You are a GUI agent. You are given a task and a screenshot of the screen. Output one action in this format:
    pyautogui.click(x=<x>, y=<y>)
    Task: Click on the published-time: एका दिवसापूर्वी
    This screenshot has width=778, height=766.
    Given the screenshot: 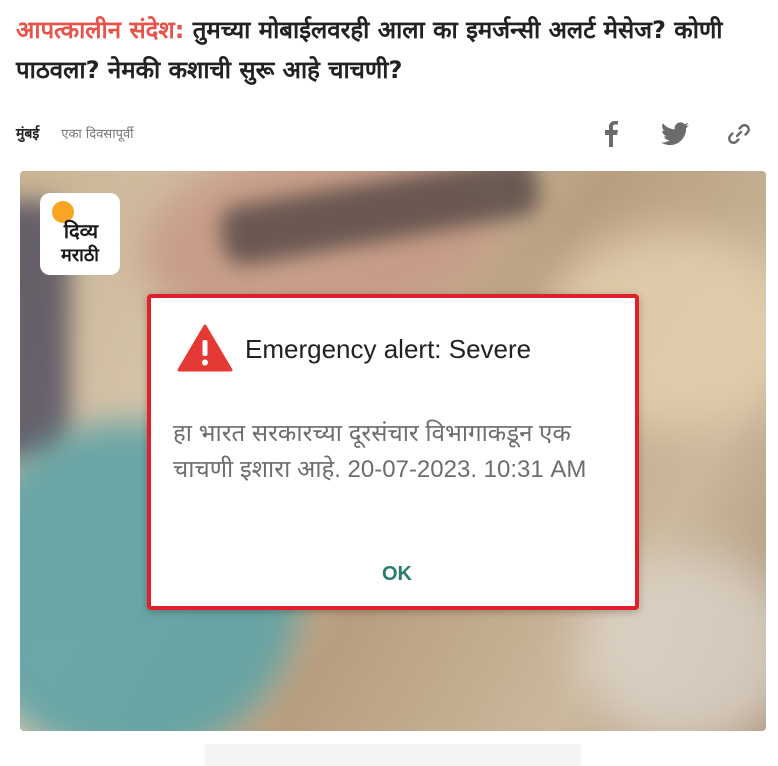 What is the action you would take?
    pyautogui.click(x=97, y=134)
    